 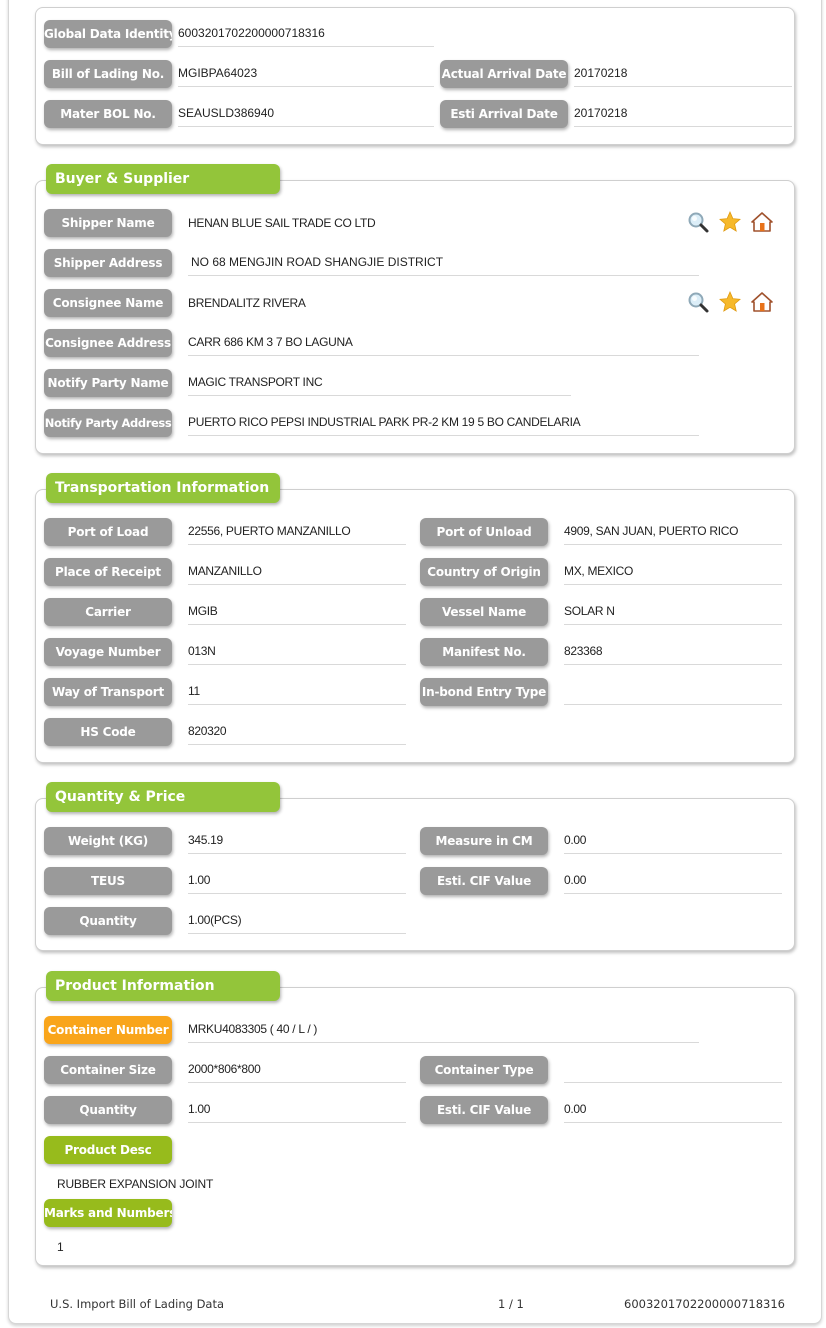 I want to click on value-mater-bol: SEAUSLD386940, so click(x=306, y=115).